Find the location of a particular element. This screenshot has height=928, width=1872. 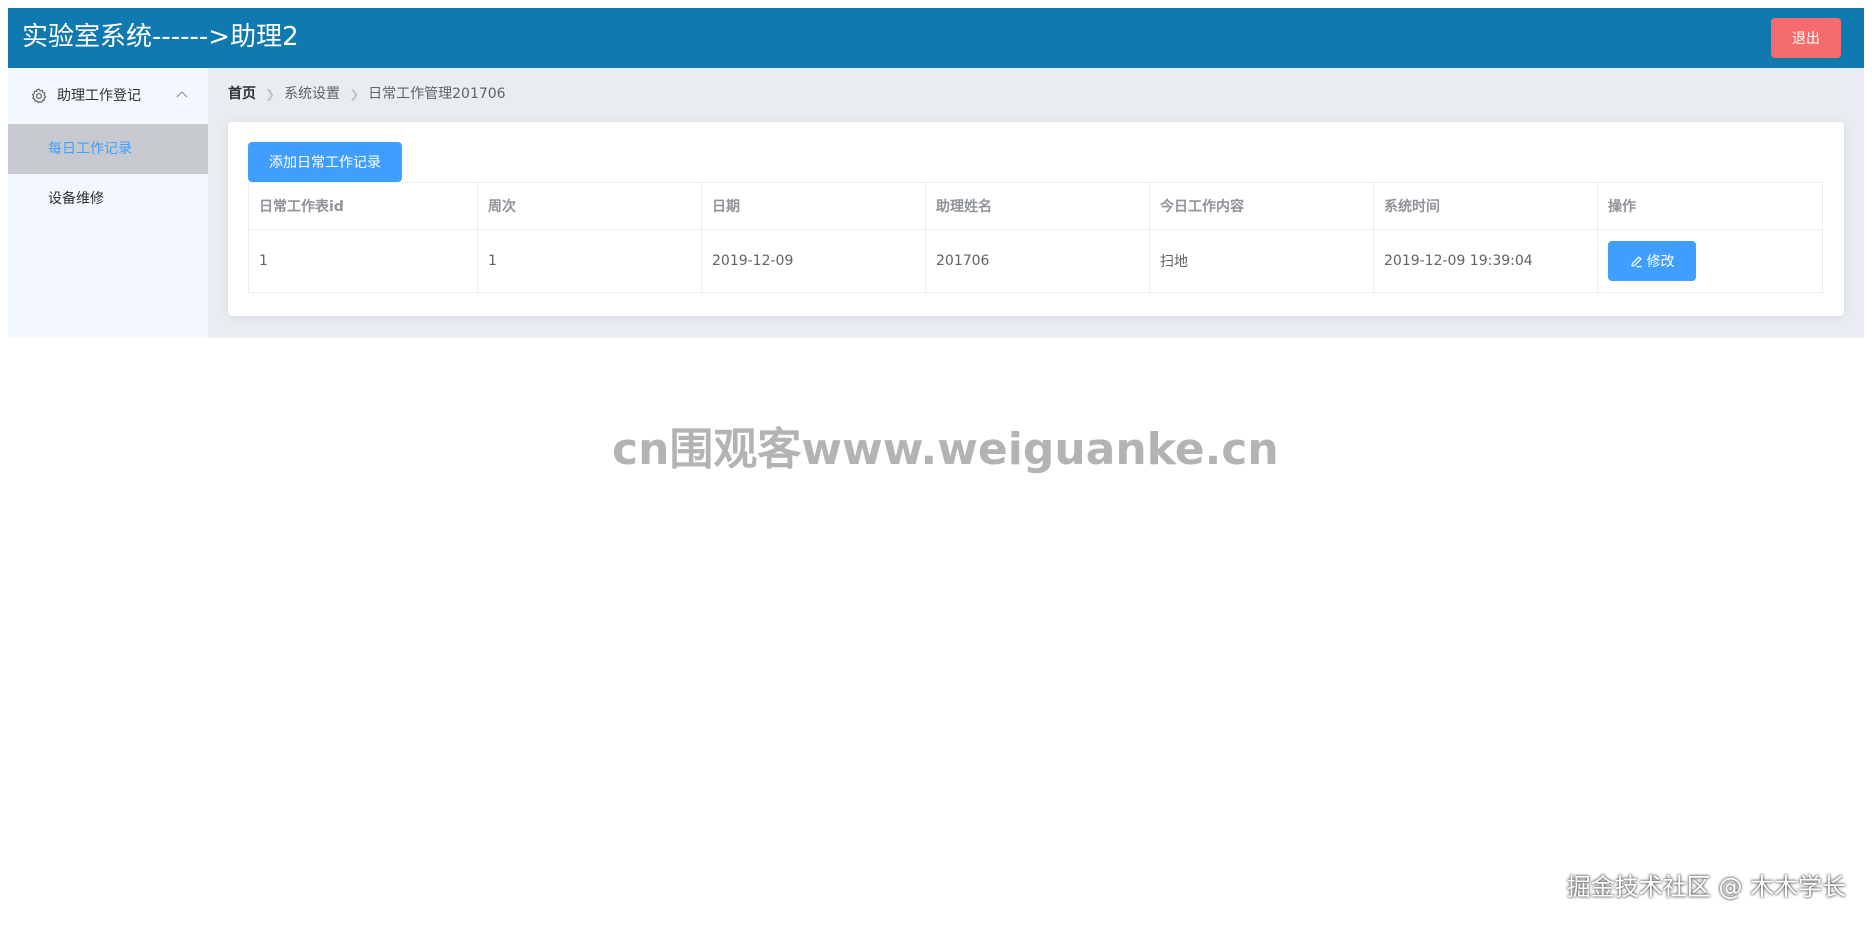

sidebar-group-label: 助理工作登记 is located at coordinates (99, 96).